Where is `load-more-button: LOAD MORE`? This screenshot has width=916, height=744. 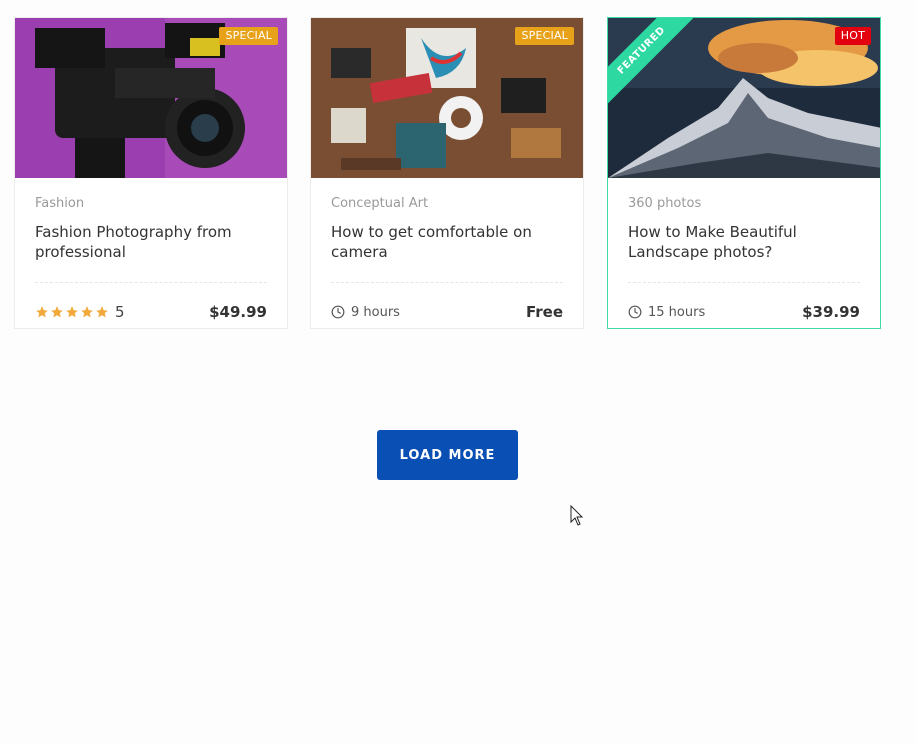 load-more-button: LOAD MORE is located at coordinates (447, 455).